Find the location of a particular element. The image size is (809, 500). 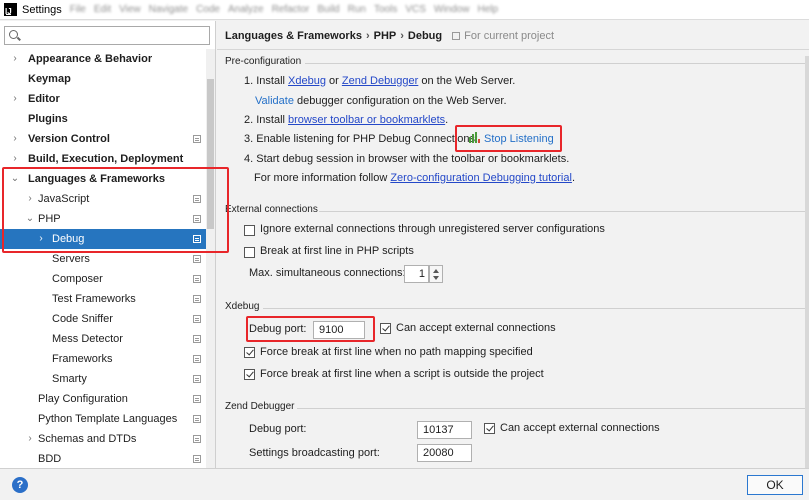

force-break-no-mapping-checkbox is located at coordinates (249, 352).